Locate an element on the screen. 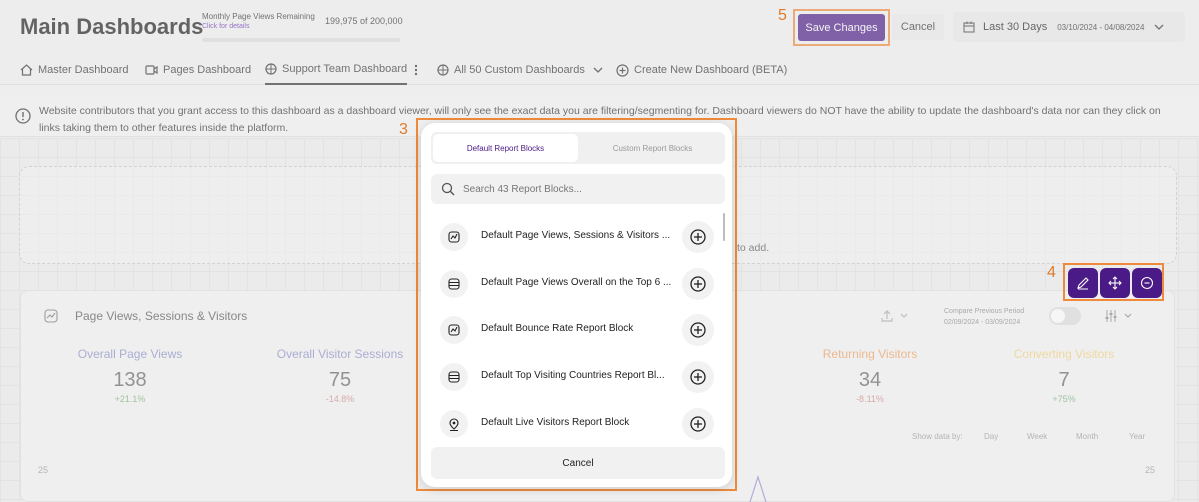 This screenshot has height=502, width=1199. remove-block-button is located at coordinates (1147, 283).